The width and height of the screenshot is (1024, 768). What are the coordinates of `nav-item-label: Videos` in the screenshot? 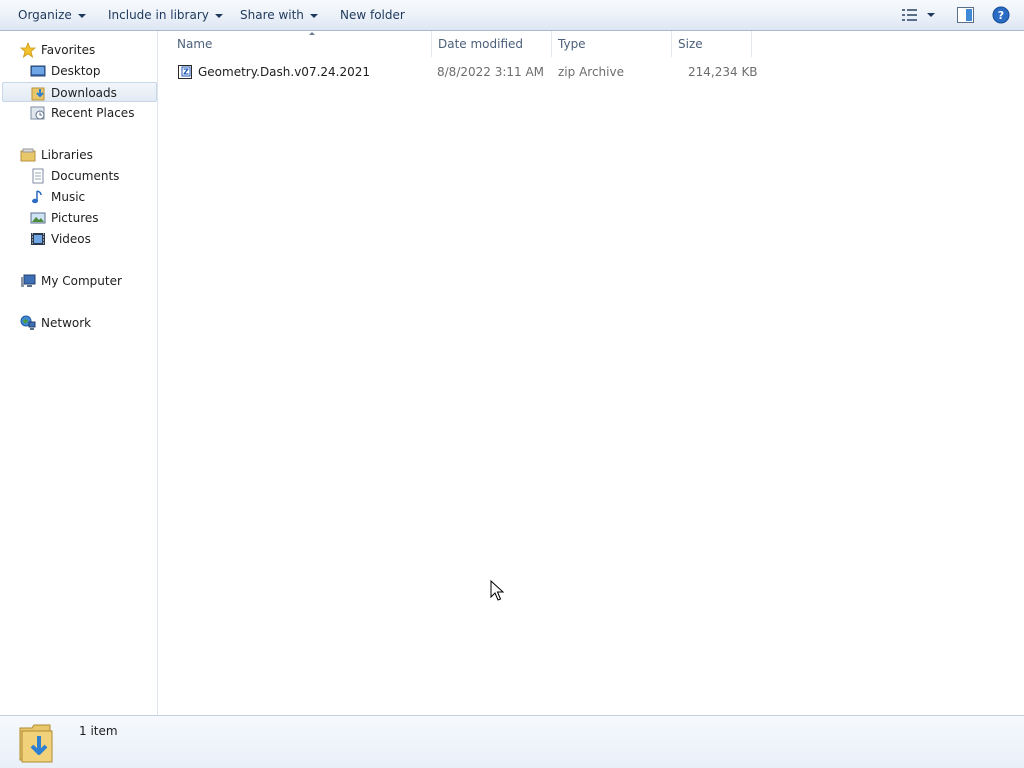 It's located at (71, 239).